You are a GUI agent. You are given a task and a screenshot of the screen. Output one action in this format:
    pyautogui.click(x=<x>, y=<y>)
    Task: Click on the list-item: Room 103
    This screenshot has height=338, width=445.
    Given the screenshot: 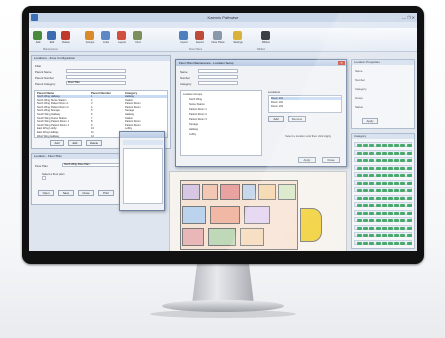 What is the action you would take?
    pyautogui.click(x=306, y=106)
    